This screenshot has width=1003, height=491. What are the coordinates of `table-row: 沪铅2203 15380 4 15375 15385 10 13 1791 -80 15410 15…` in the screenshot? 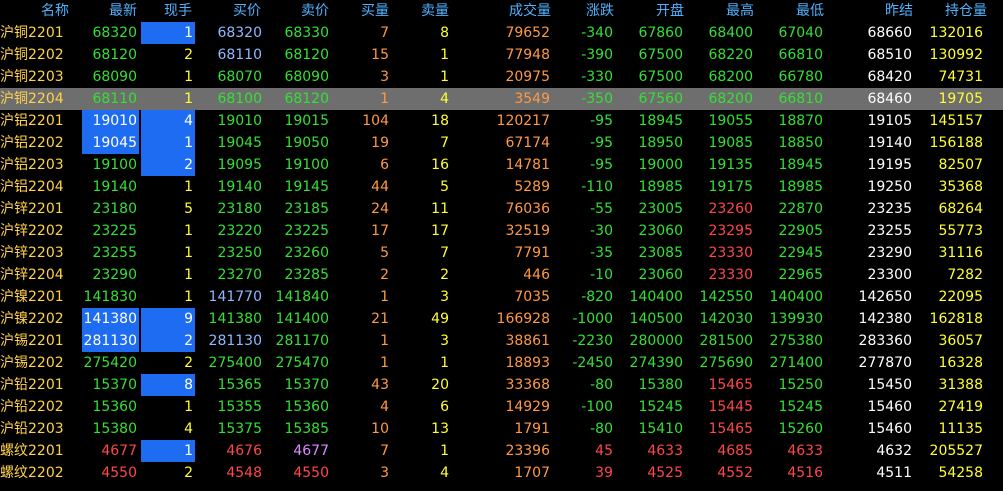 It's located at (501, 429).